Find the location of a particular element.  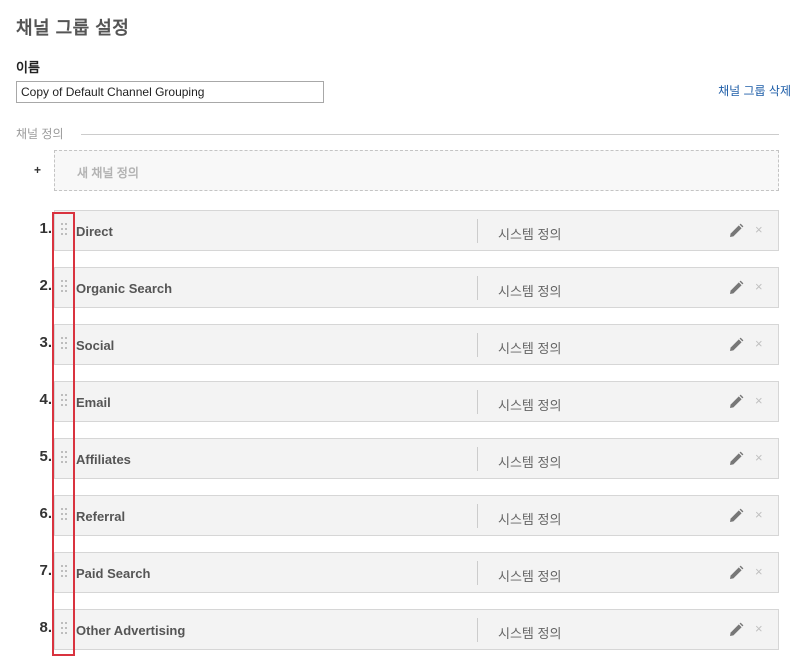

channel-name: Direct is located at coordinates (94, 231).